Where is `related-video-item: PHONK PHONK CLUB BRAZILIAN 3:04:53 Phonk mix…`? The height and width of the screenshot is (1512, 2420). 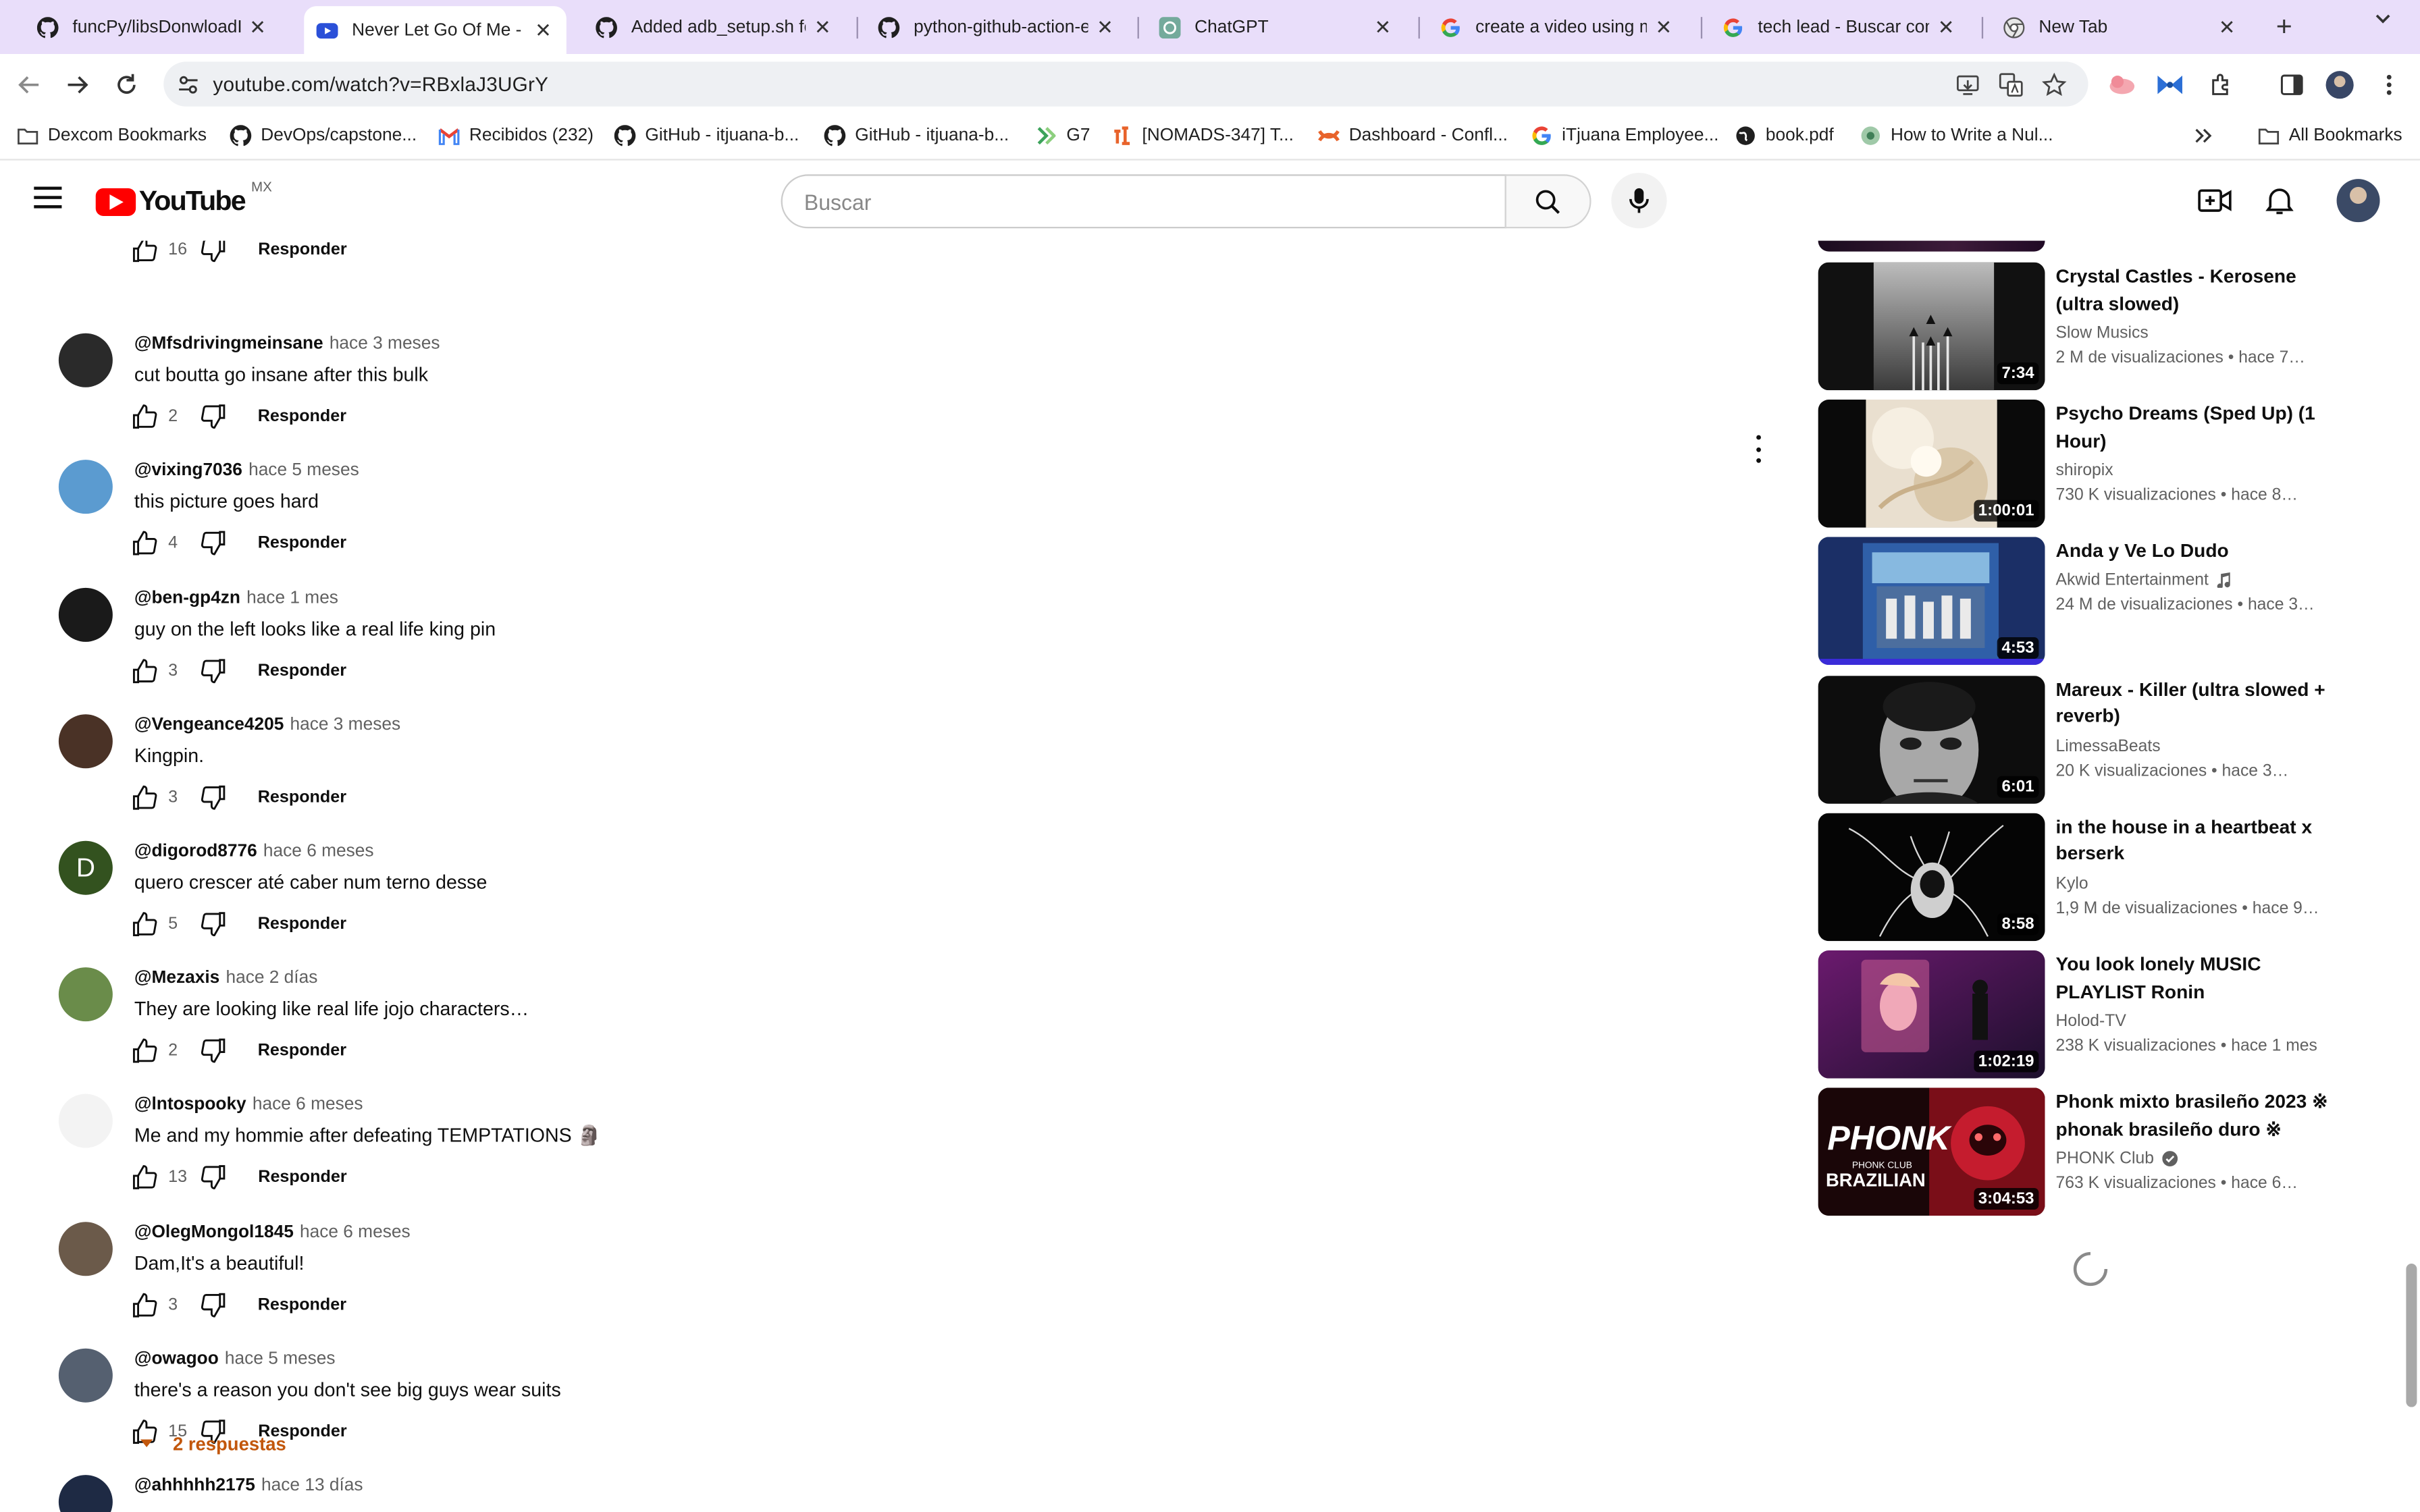 related-video-item: PHONK PHONK CLUB BRAZILIAN 3:04:53 Phonk mix… is located at coordinates (2080, 1152).